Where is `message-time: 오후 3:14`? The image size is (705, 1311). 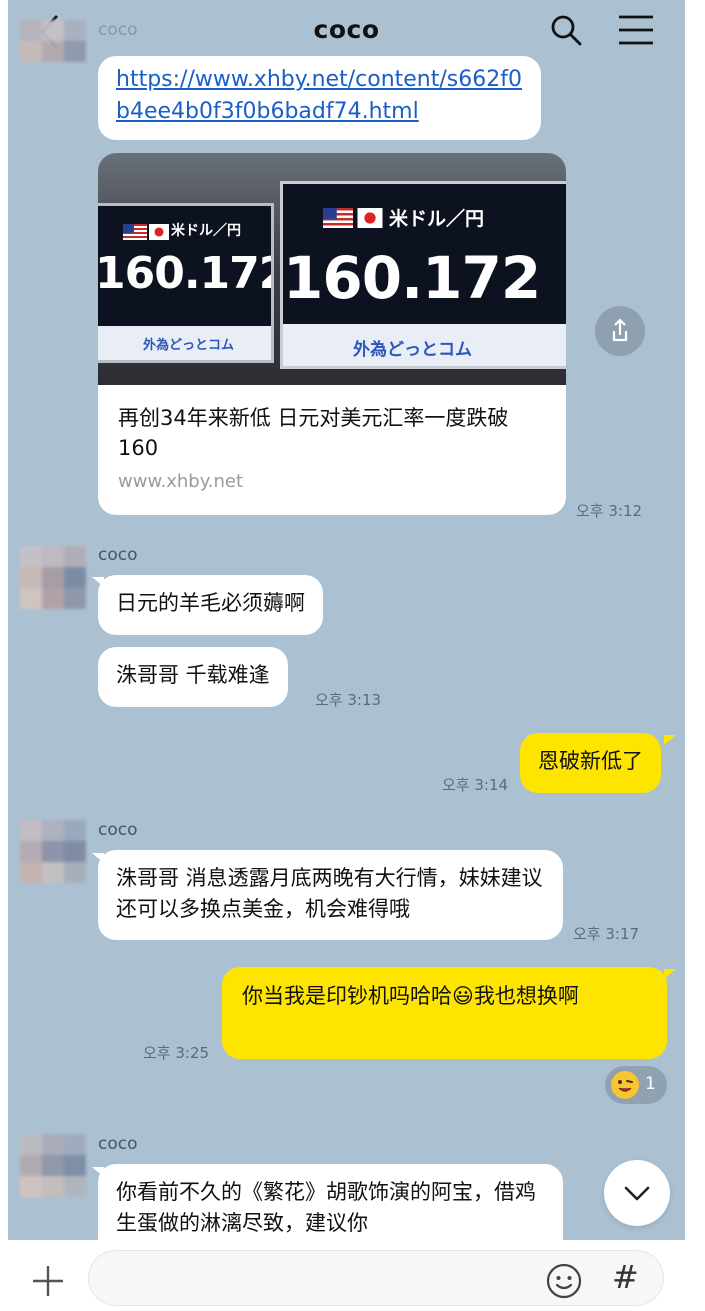
message-time: 오후 3:14 is located at coordinates (475, 785).